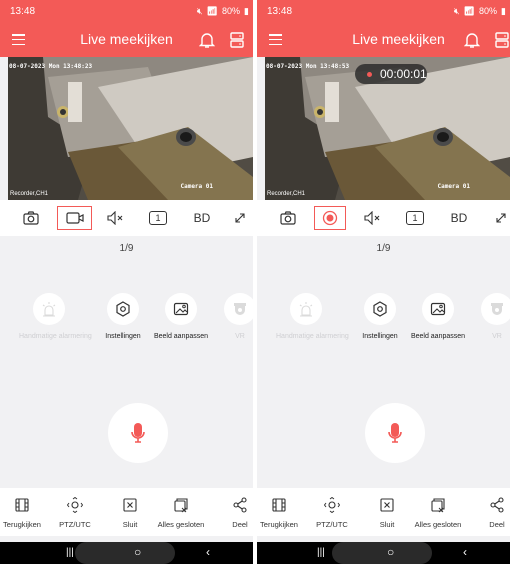 This screenshot has width=510, height=564. I want to click on osd-timestamp: 08-07-2023 Mon 13:48:23, so click(51, 66).